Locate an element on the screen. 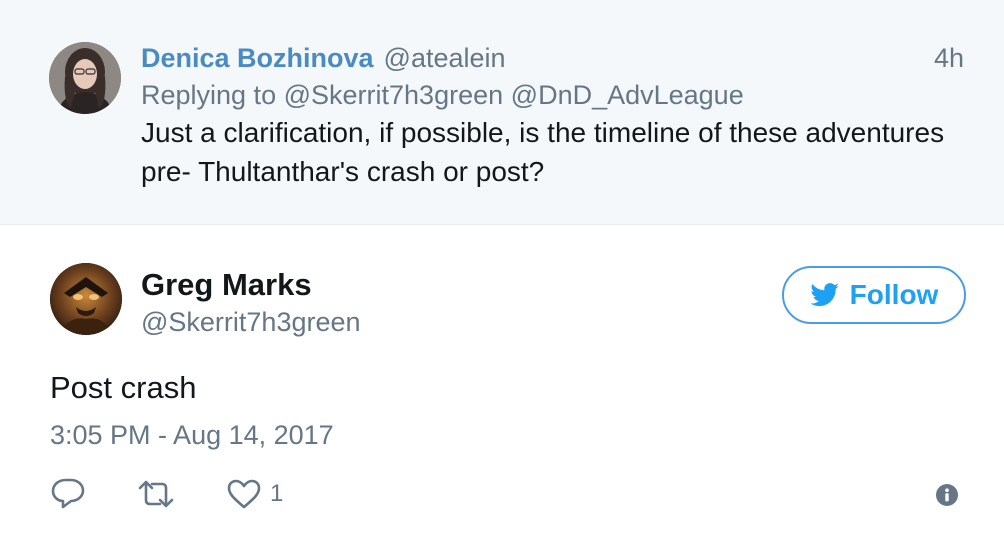 The image size is (1004, 536). like-button: 1 is located at coordinates (254, 494).